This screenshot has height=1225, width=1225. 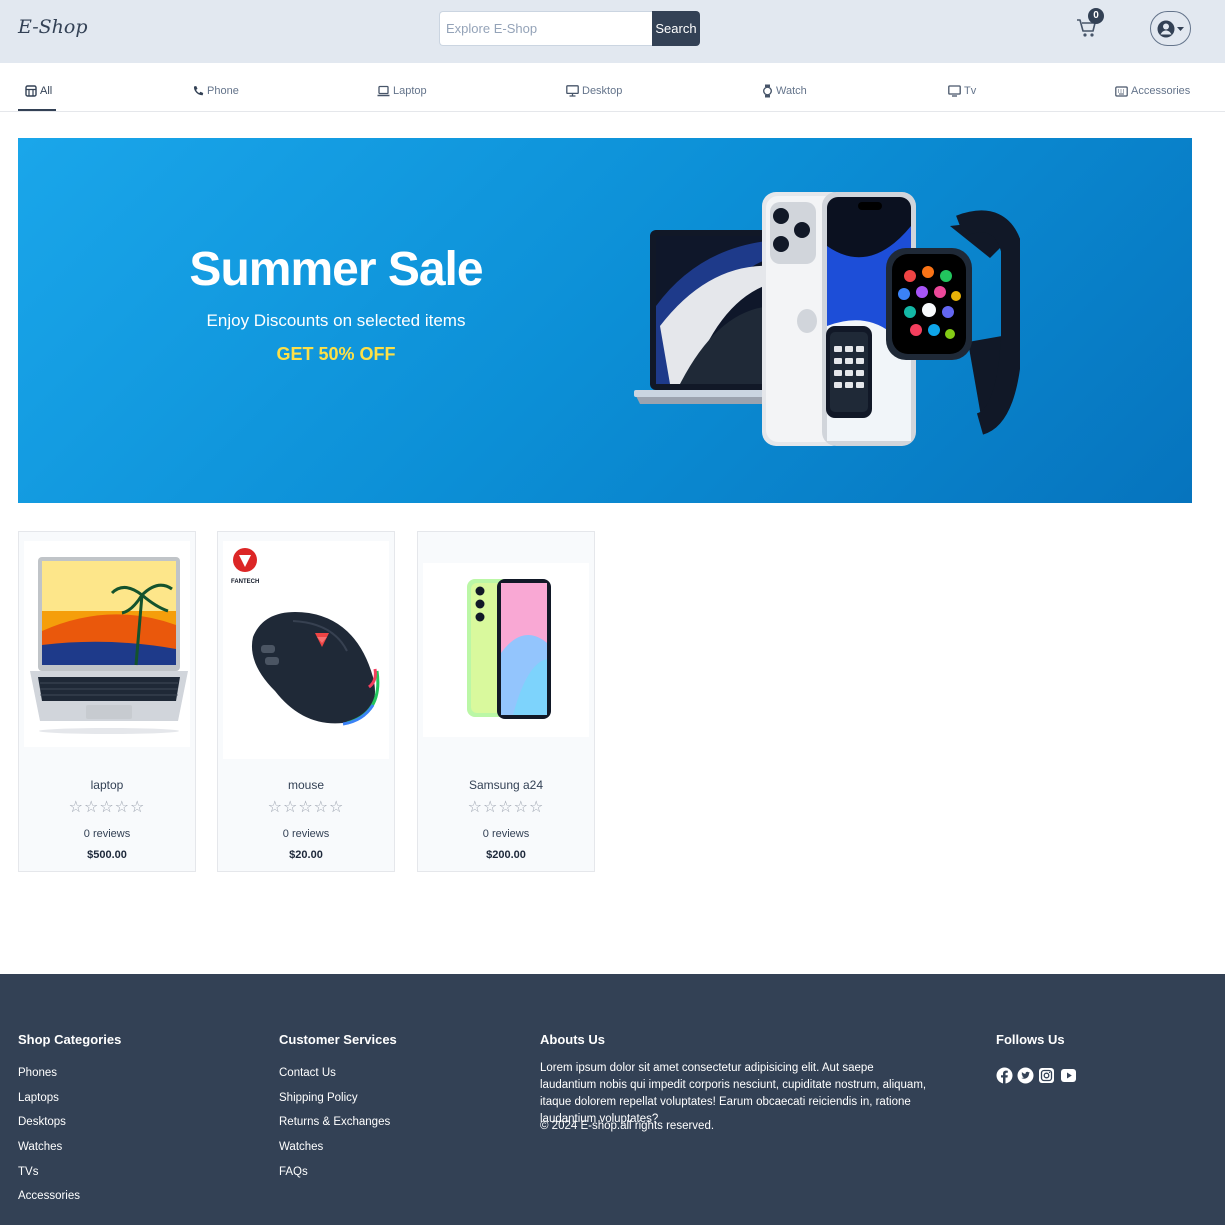 I want to click on search-bar: Search, so click(x=569, y=28).